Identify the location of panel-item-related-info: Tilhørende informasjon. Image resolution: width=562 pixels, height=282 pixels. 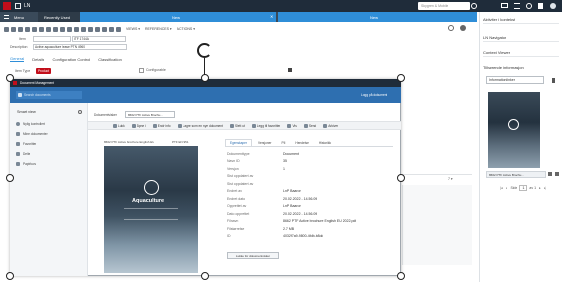
(521, 67).